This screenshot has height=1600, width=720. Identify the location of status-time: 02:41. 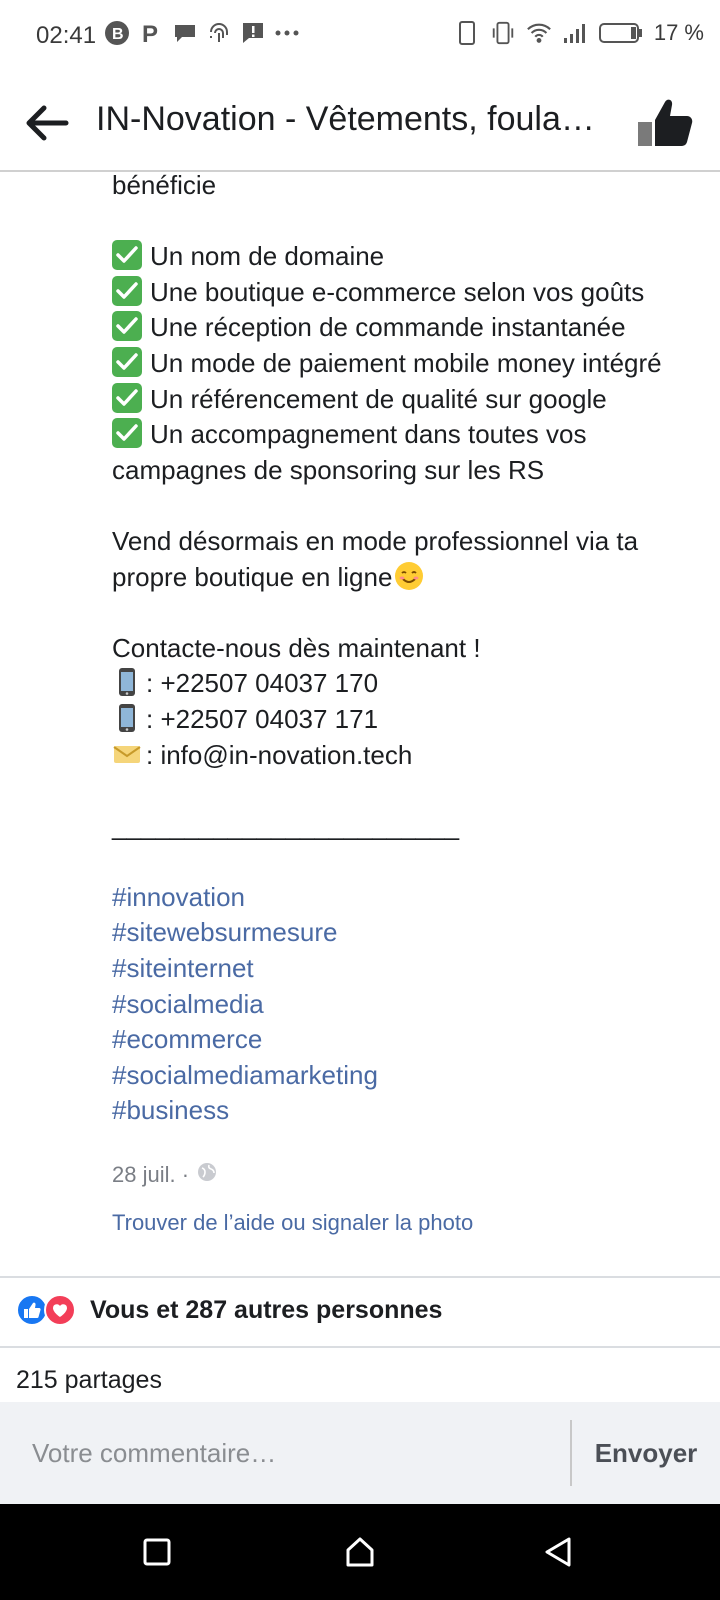
(66, 35).